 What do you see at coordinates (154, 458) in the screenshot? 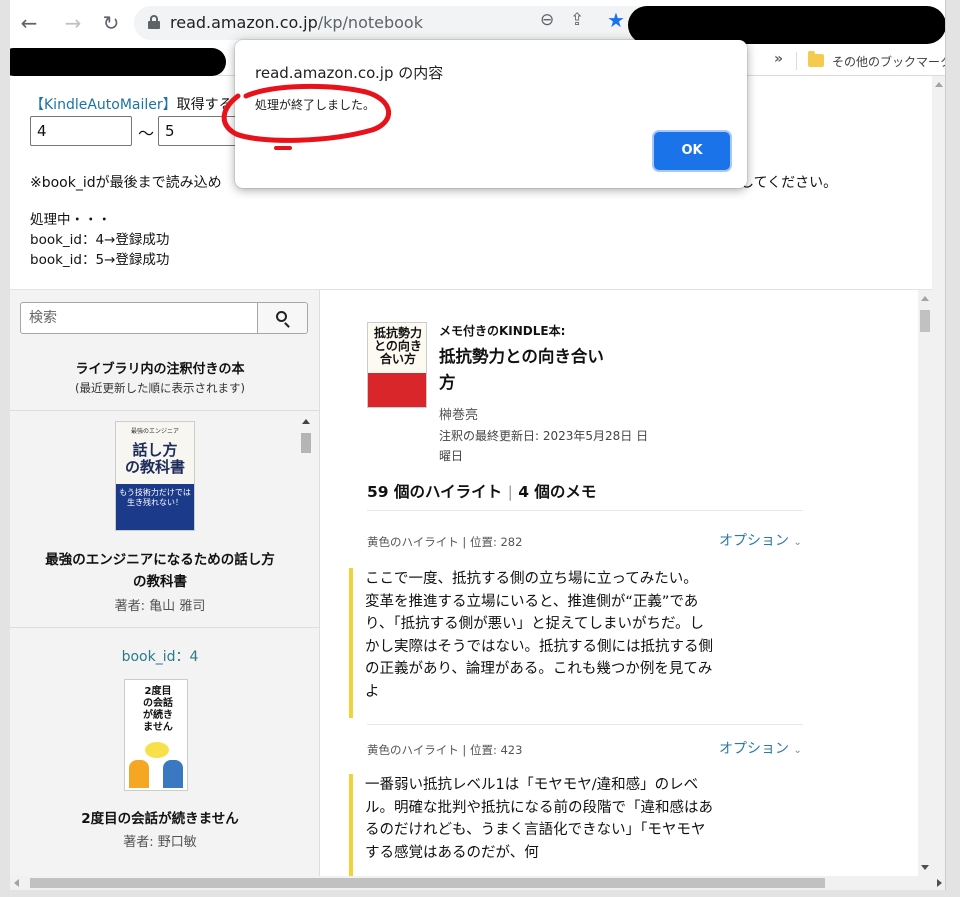
I see `cover-text: 話し方 の教科書` at bounding box center [154, 458].